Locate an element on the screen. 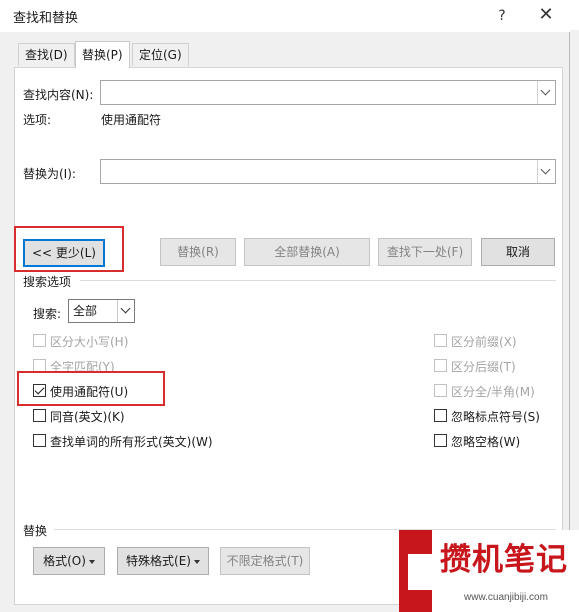 This screenshot has height=612, width=579. dialog-title: 查找和替换 is located at coordinates (46, 18).